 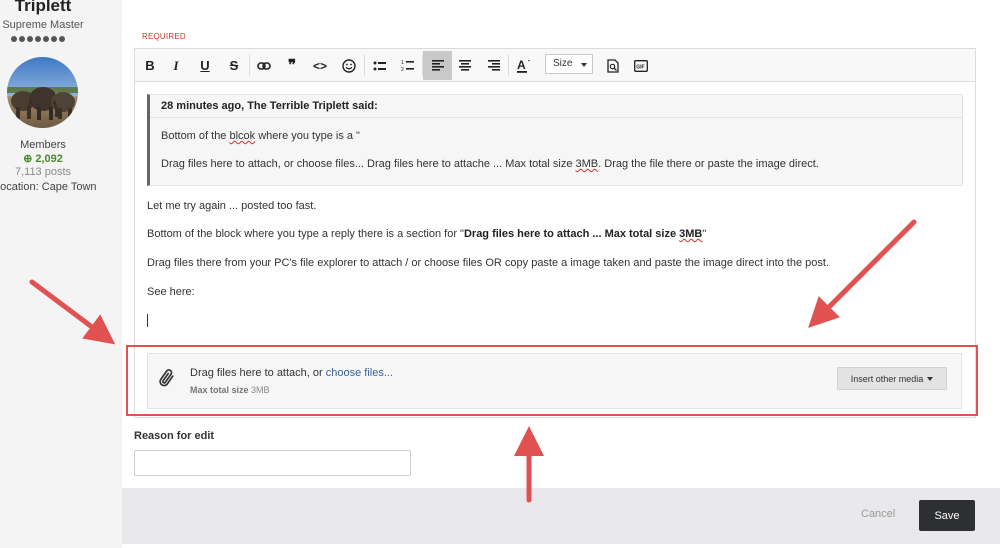 What do you see at coordinates (569, 64) in the screenshot?
I see `font-size-select: Size` at bounding box center [569, 64].